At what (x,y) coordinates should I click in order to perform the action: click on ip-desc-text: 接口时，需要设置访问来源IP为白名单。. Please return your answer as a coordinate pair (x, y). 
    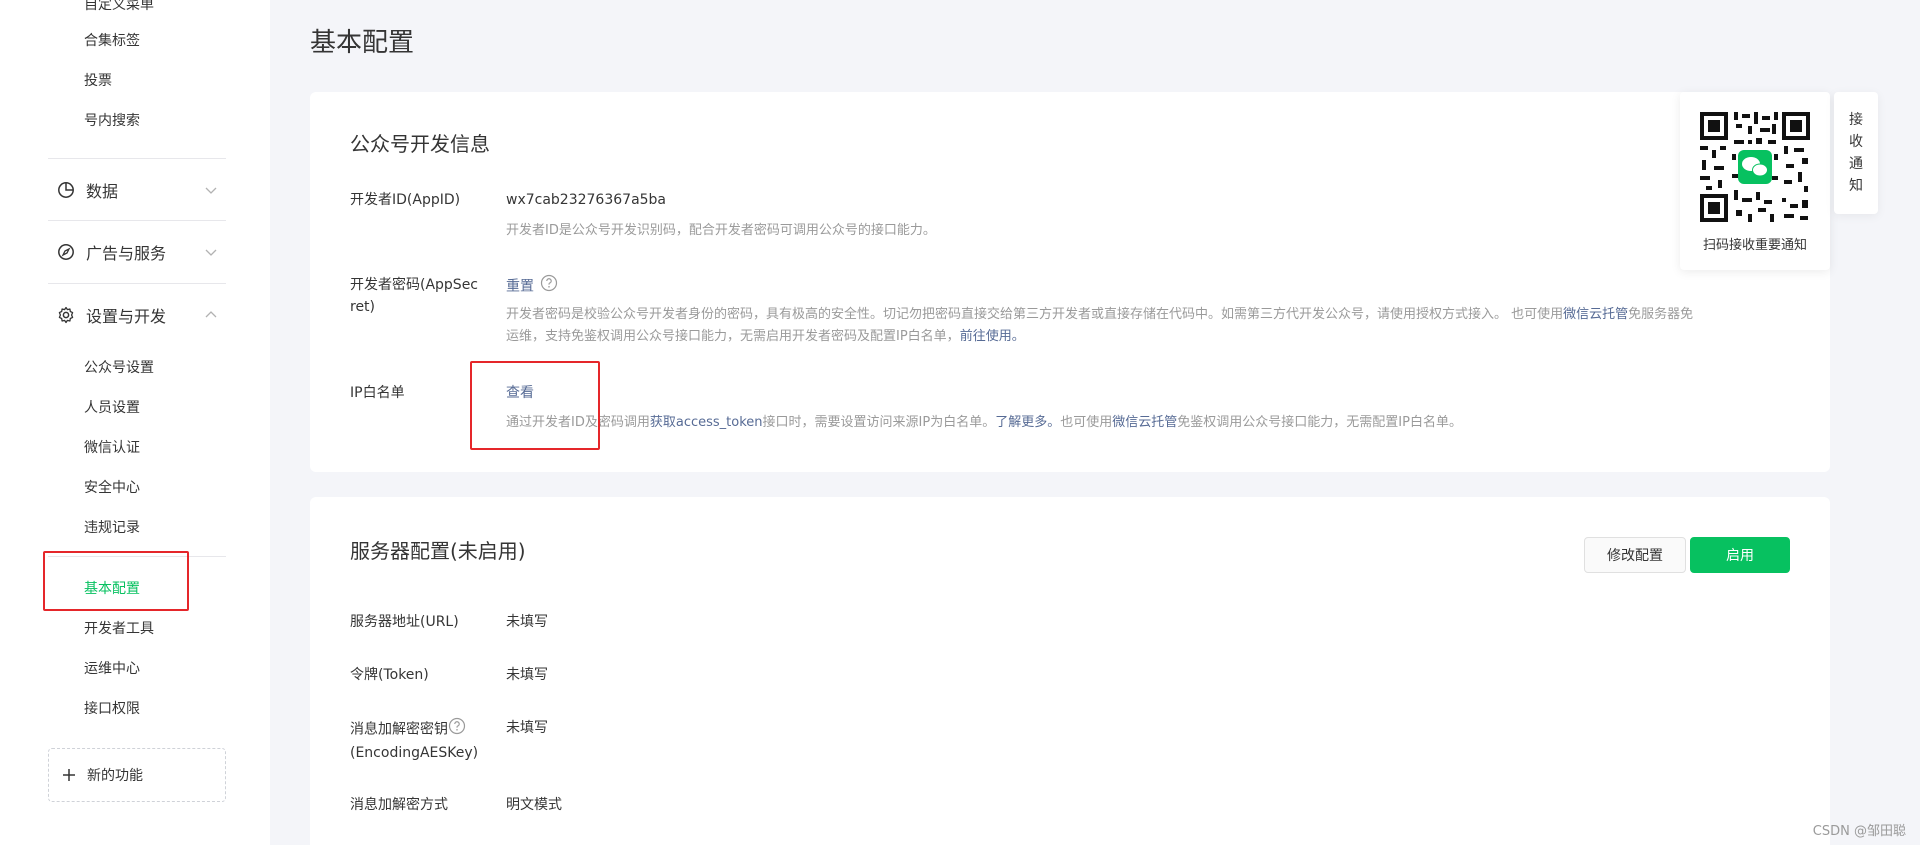
    Looking at the image, I should click on (879, 422).